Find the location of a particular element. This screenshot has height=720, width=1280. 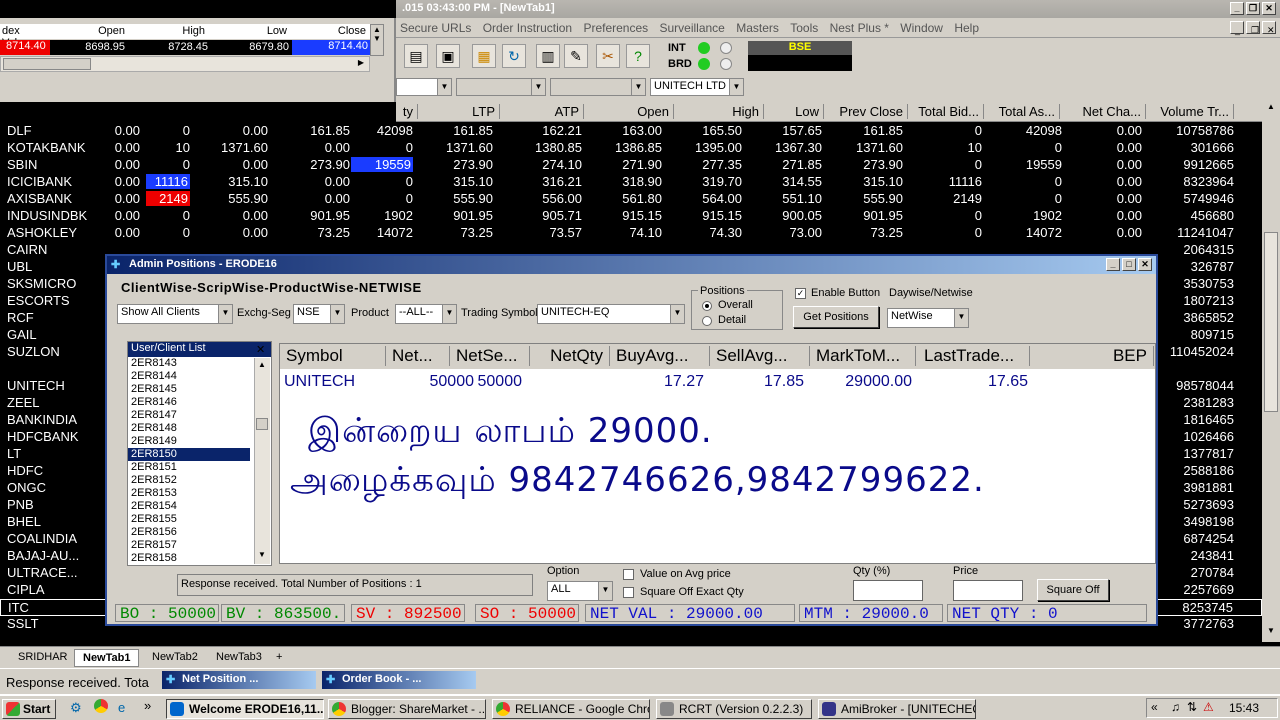

menu-masters: Masters is located at coordinates (757, 28).